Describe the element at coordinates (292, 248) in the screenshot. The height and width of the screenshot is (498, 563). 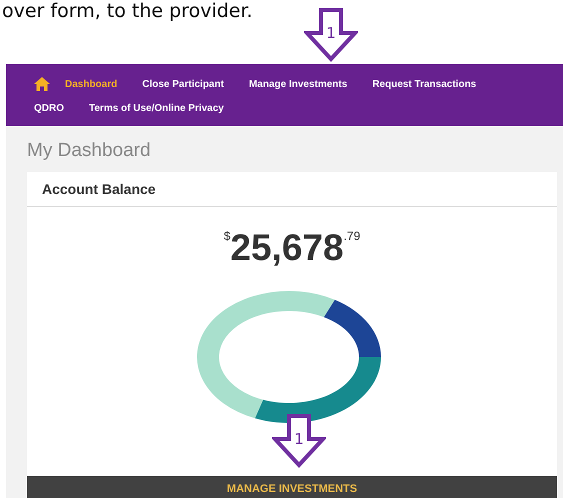
I see `balance-amount: $^{$}$25,678$^{.79}$` at that location.